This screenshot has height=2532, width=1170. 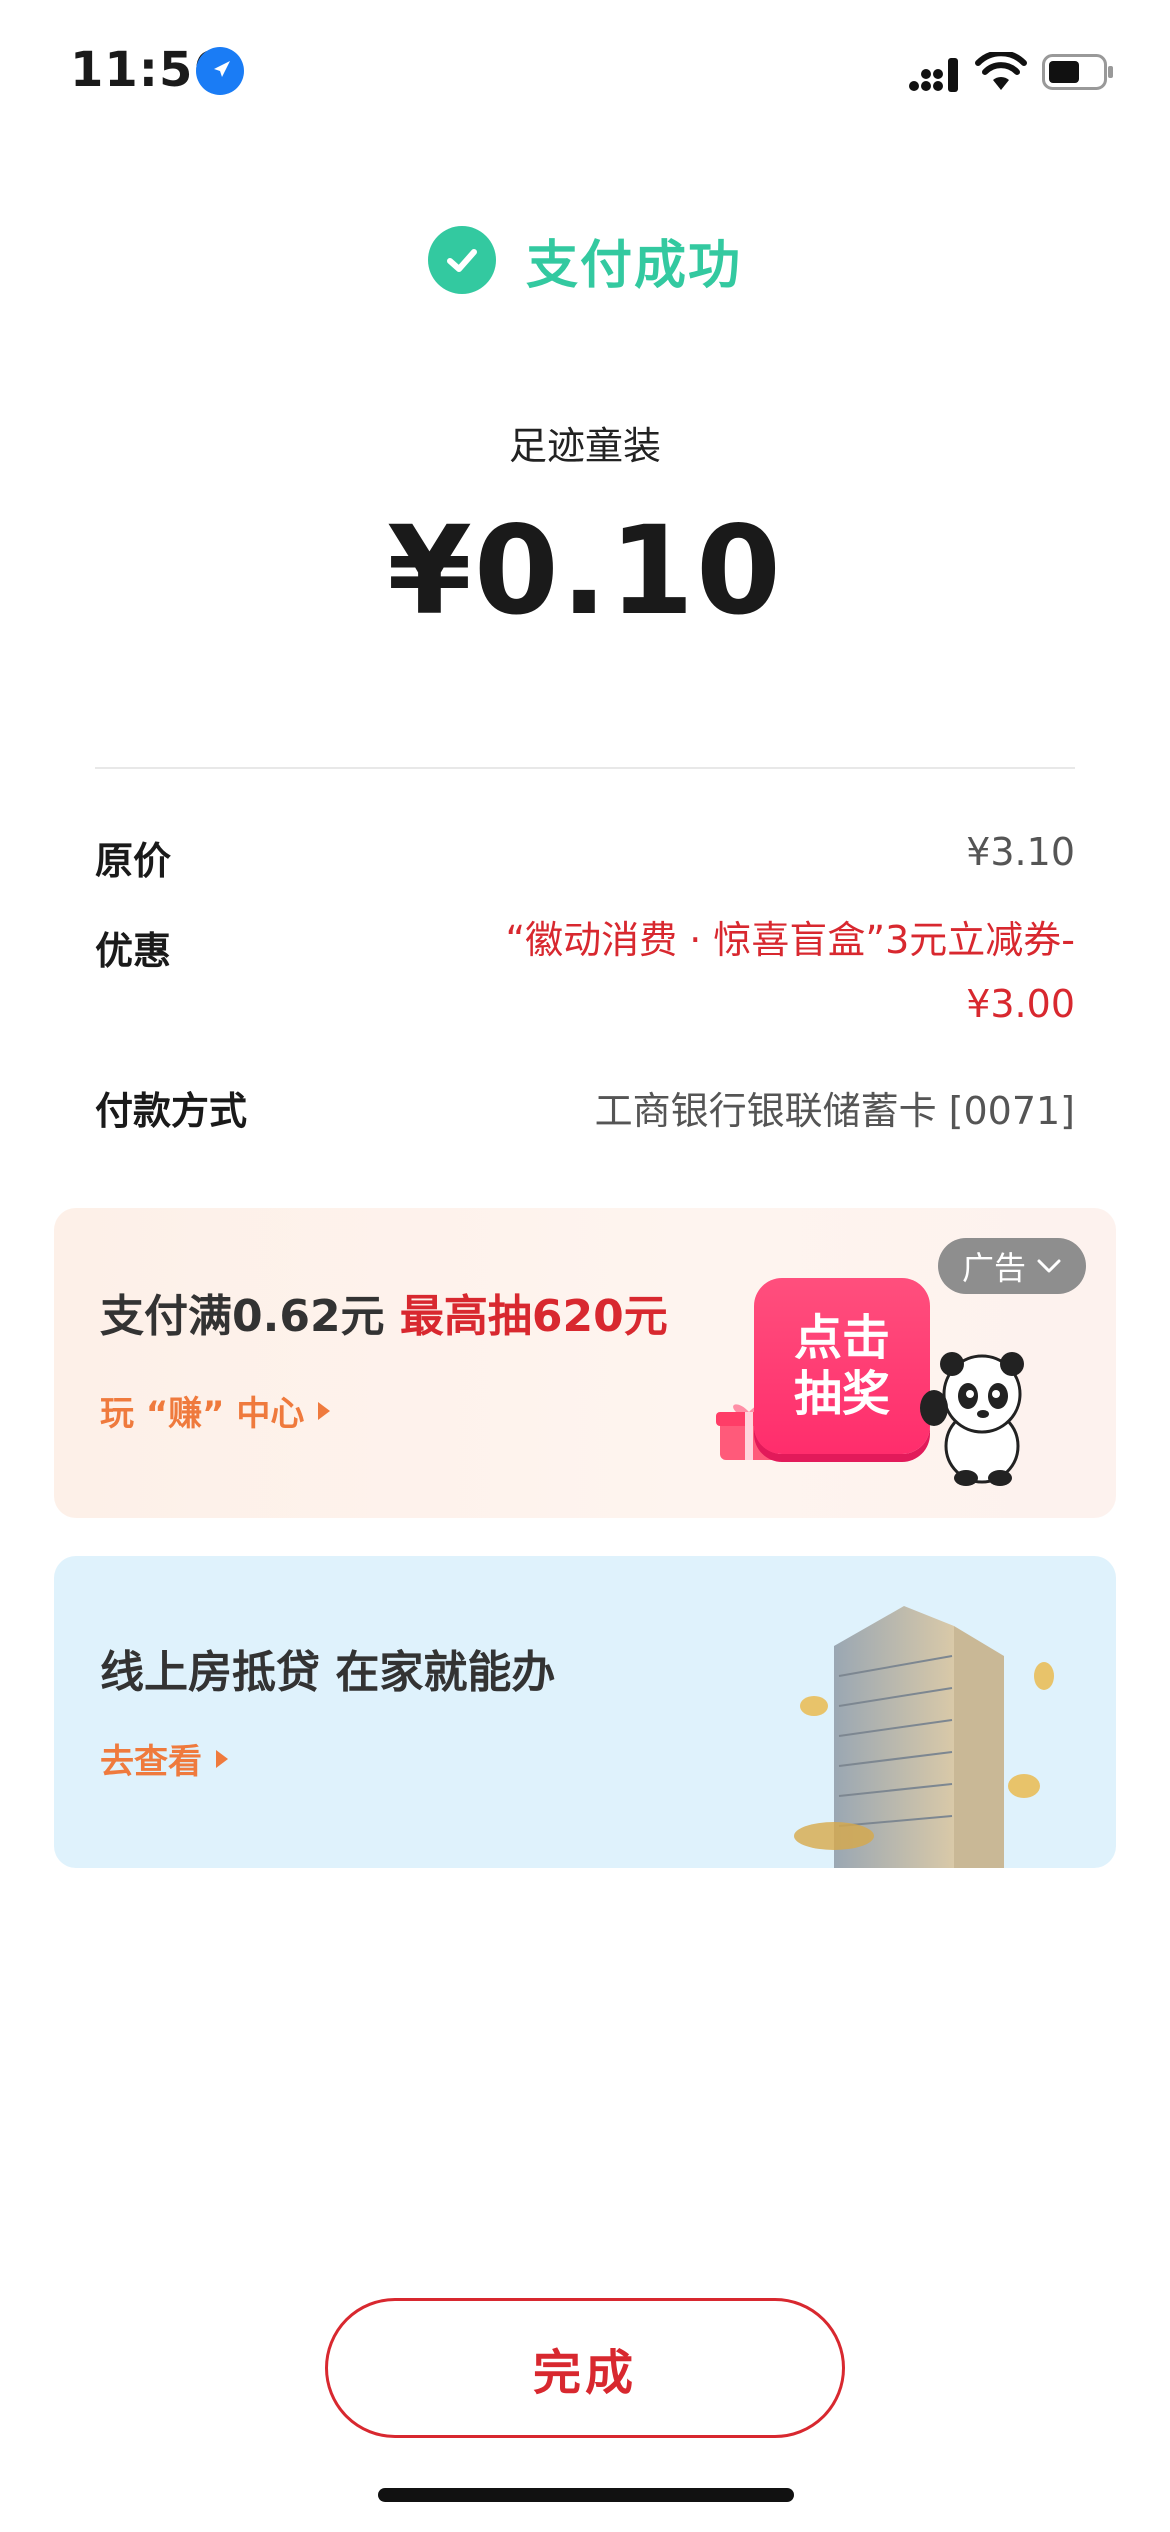 I want to click on status-bar: 11:56, so click(x=585, y=75).